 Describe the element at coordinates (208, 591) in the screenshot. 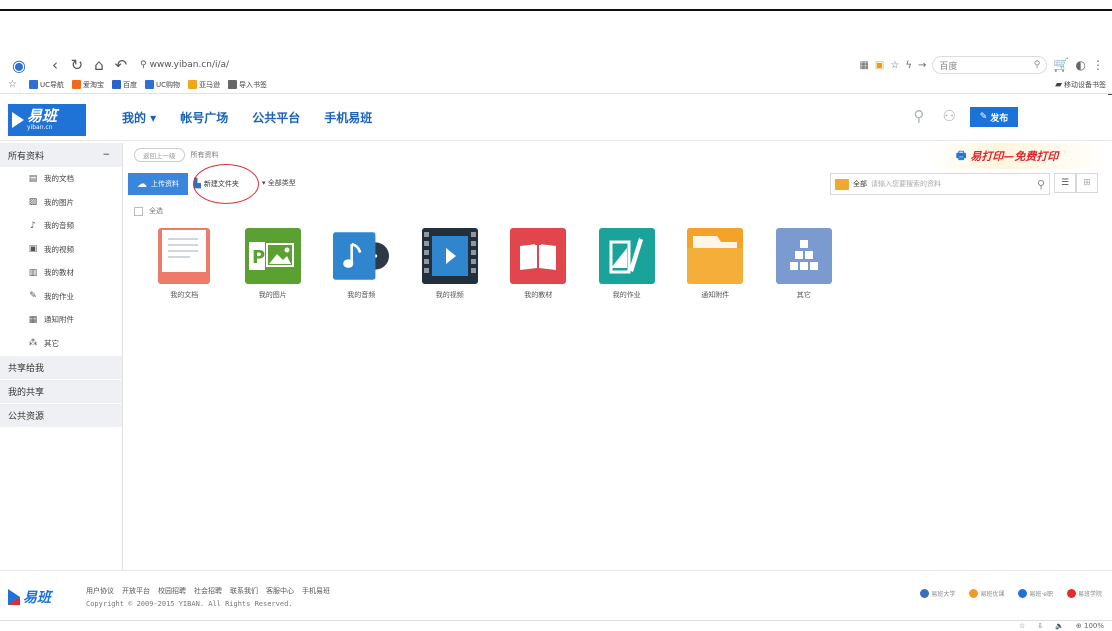

I see `footer-link: 社会招聘` at that location.